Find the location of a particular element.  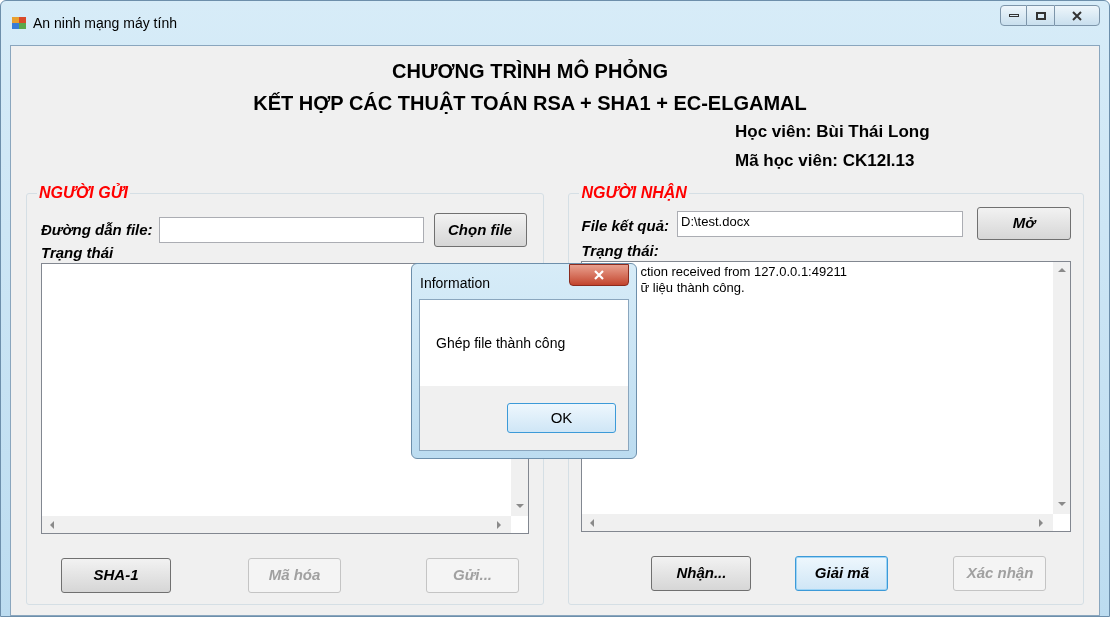

app-icon is located at coordinates (19, 23).